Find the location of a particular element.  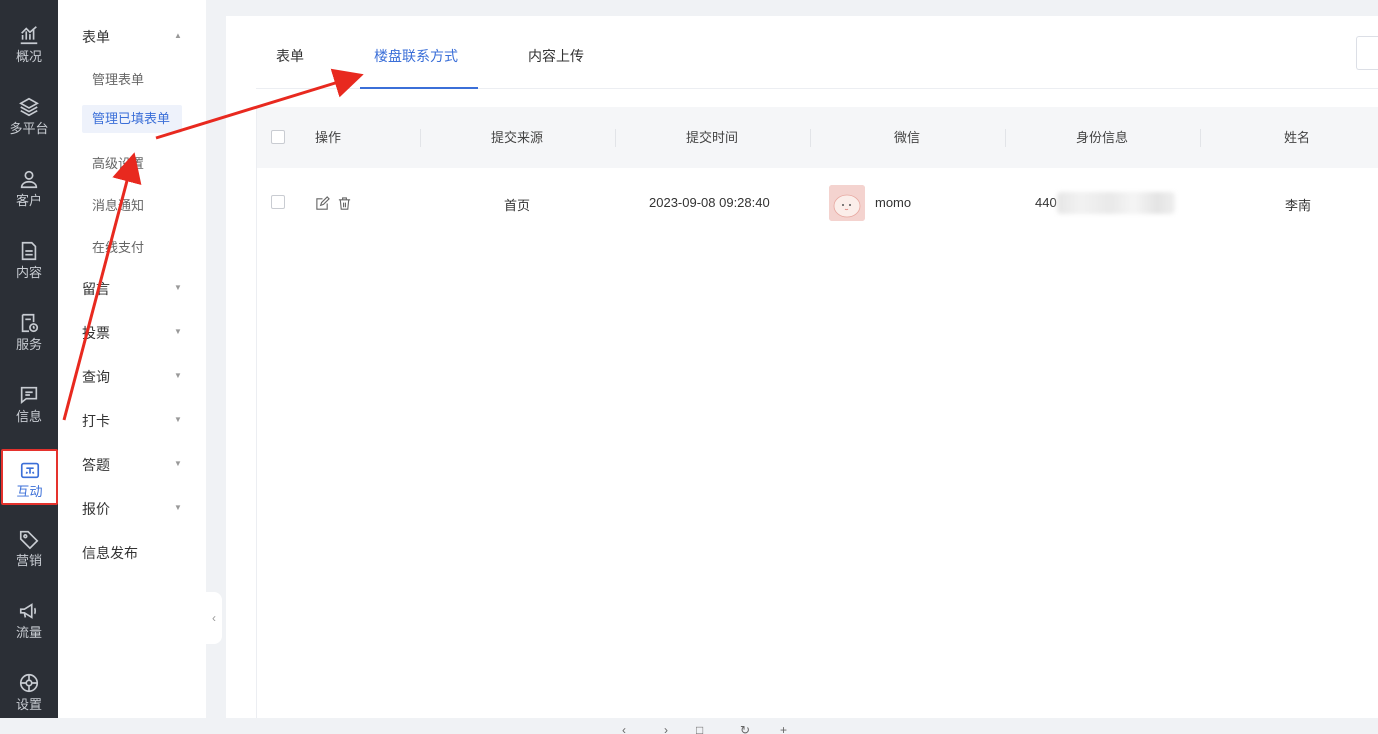

service-icon is located at coordinates (30, 323).